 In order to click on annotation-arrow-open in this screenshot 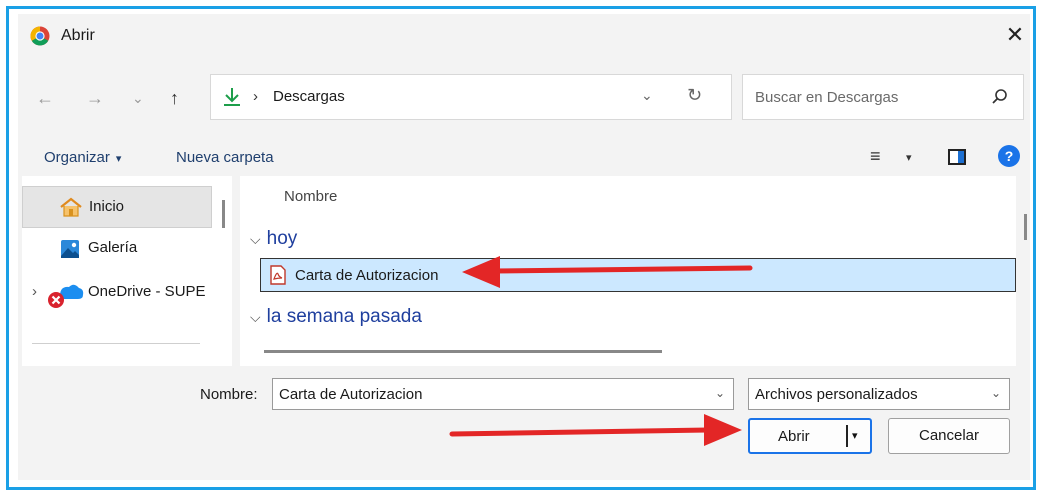, I will do `click(595, 430)`.